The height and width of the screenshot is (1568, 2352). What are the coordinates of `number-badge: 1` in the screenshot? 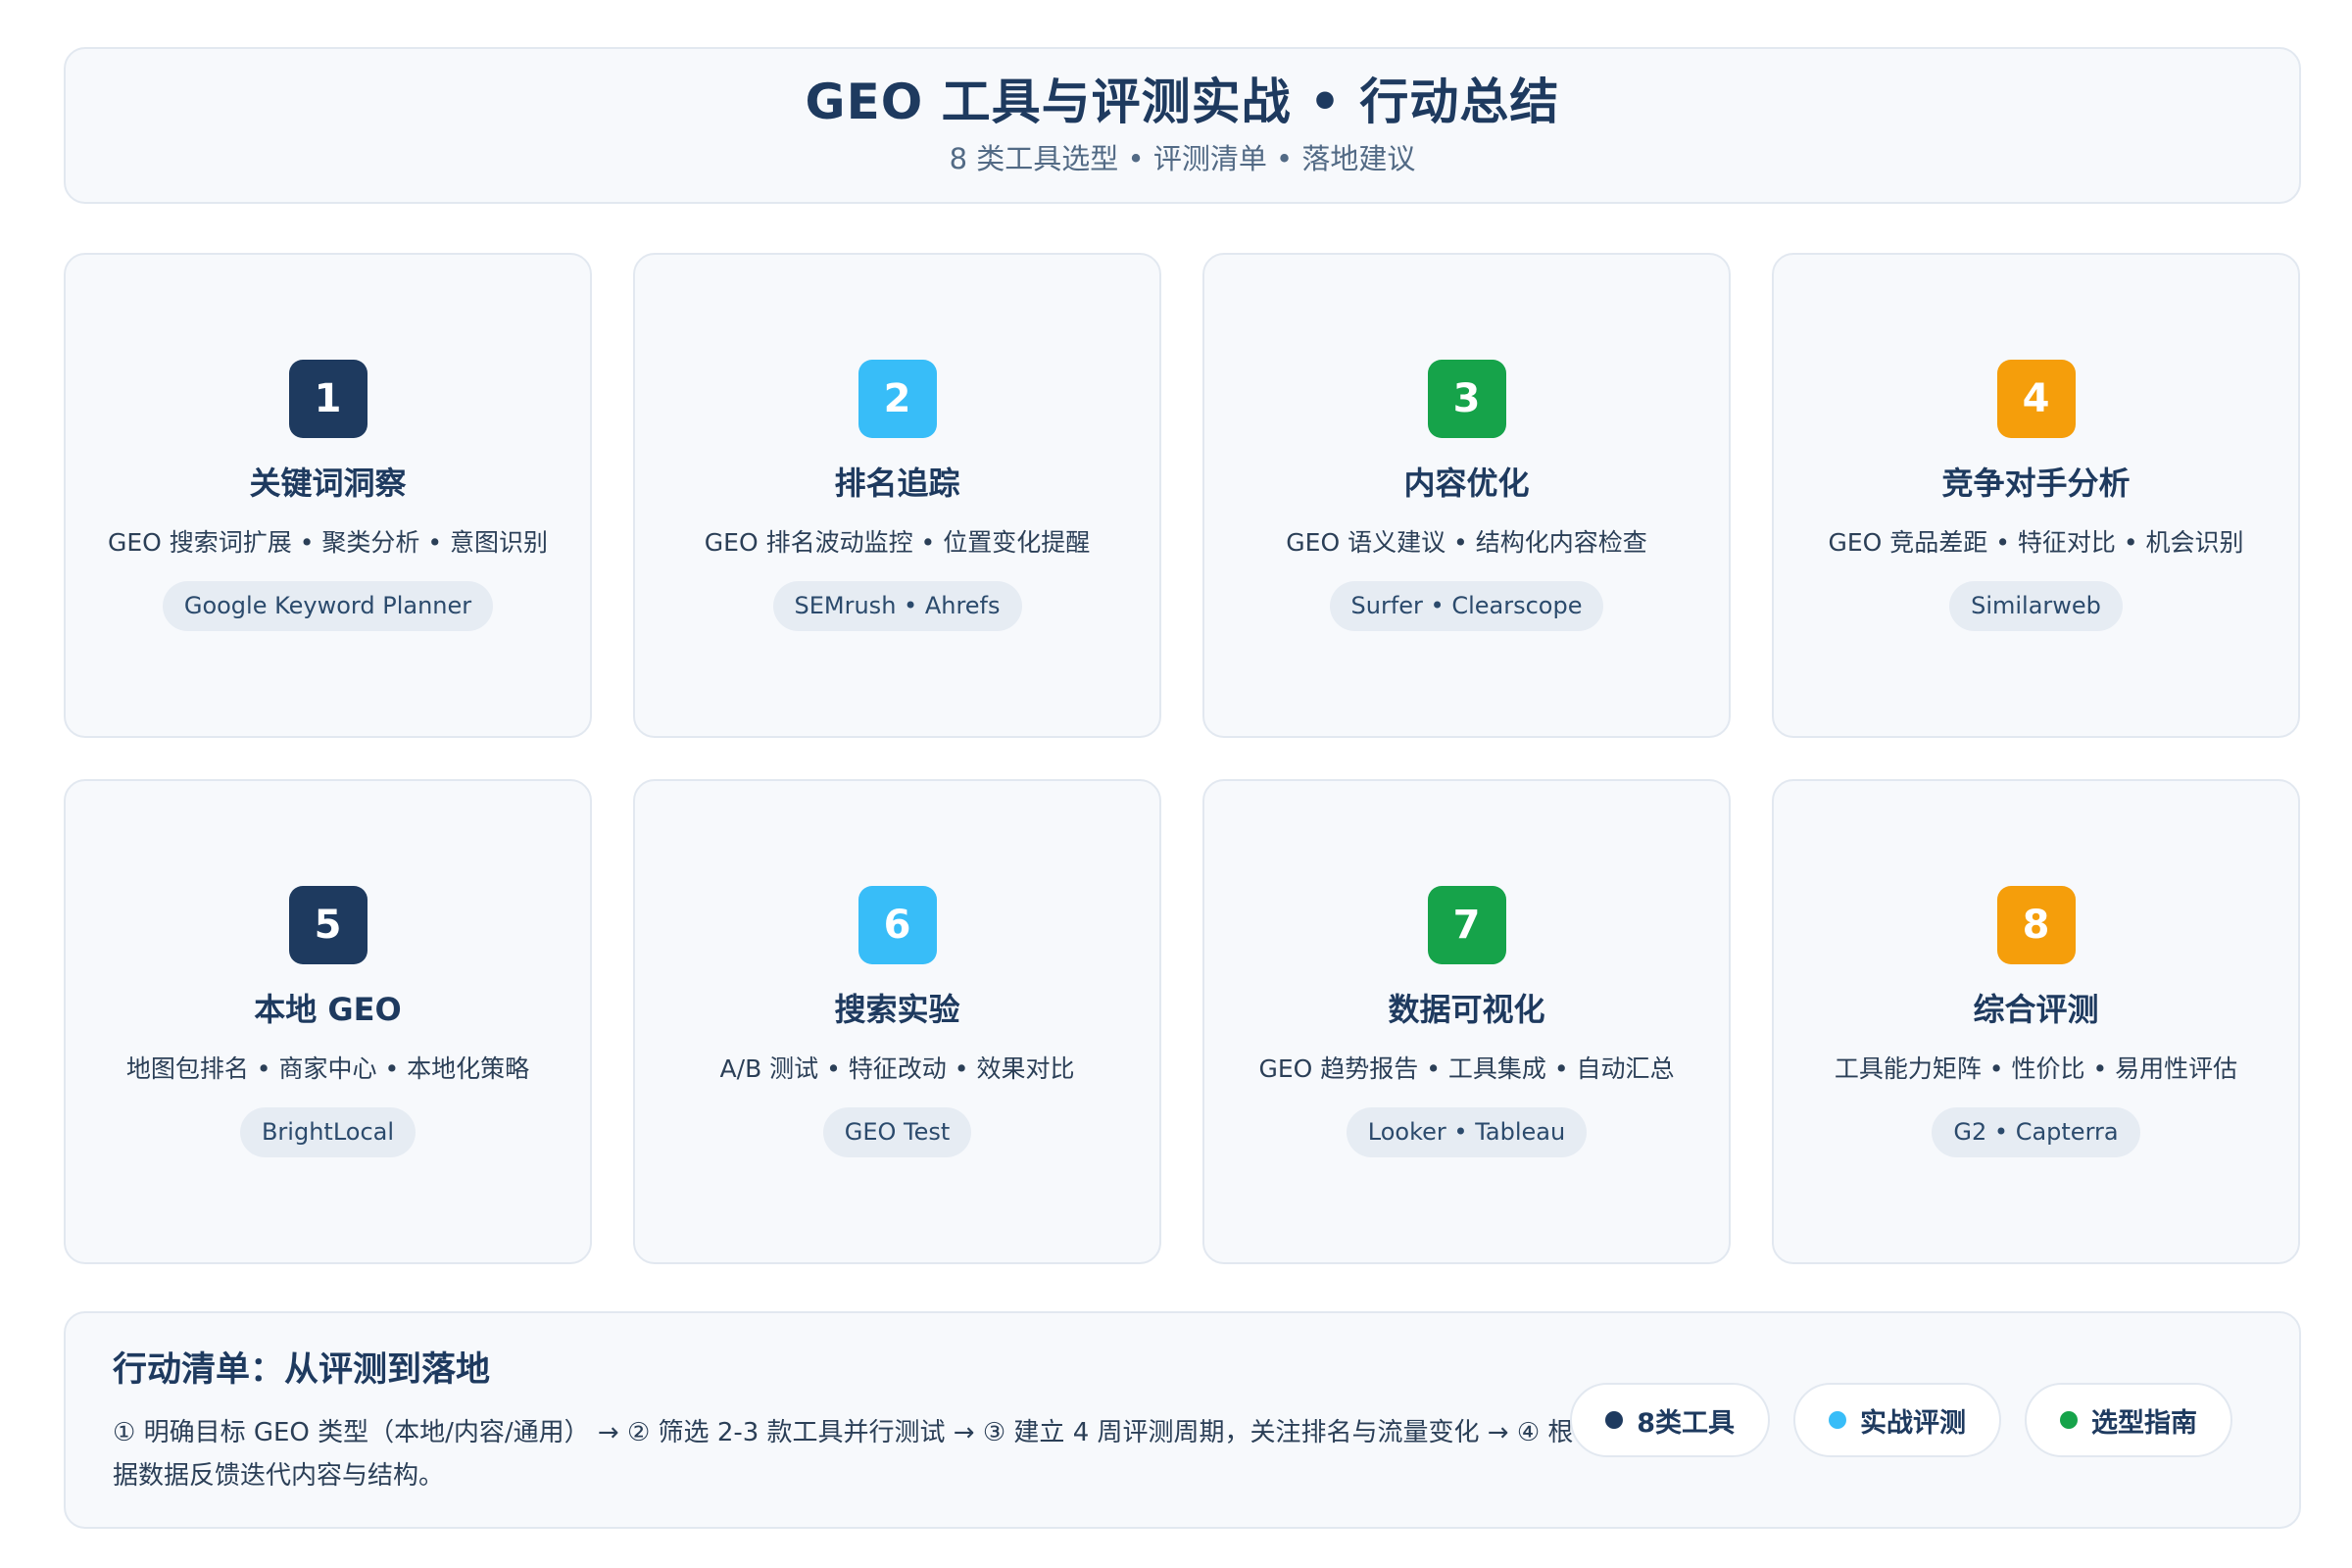 It's located at (328, 399).